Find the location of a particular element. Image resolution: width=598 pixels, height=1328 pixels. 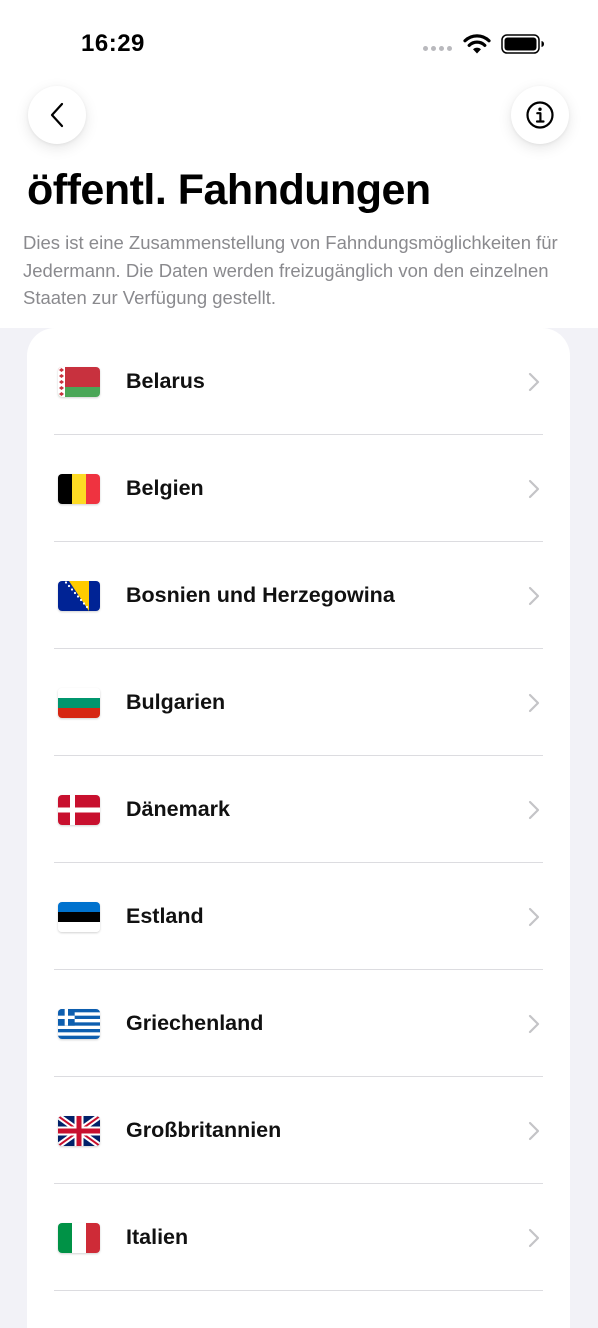

back-button is located at coordinates (57, 115).